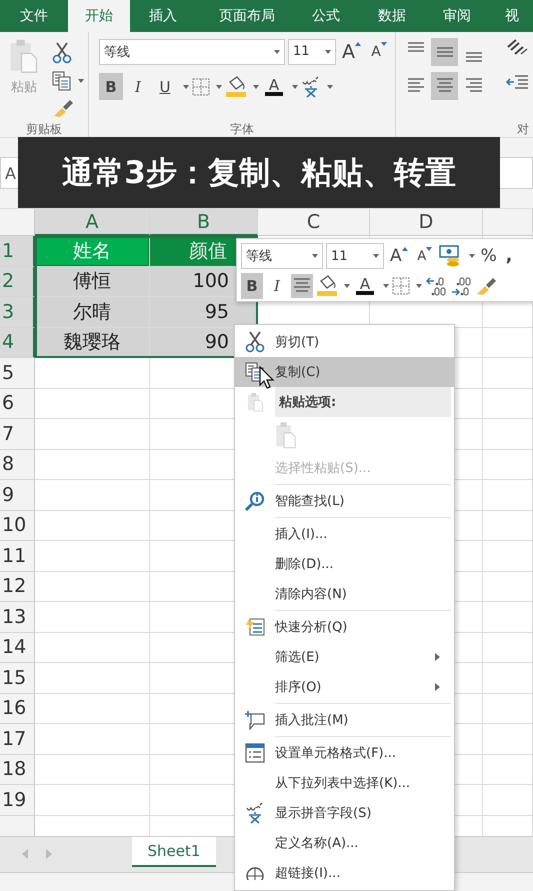 This screenshot has height=891, width=533. I want to click on table-cell: 95, so click(204, 312).